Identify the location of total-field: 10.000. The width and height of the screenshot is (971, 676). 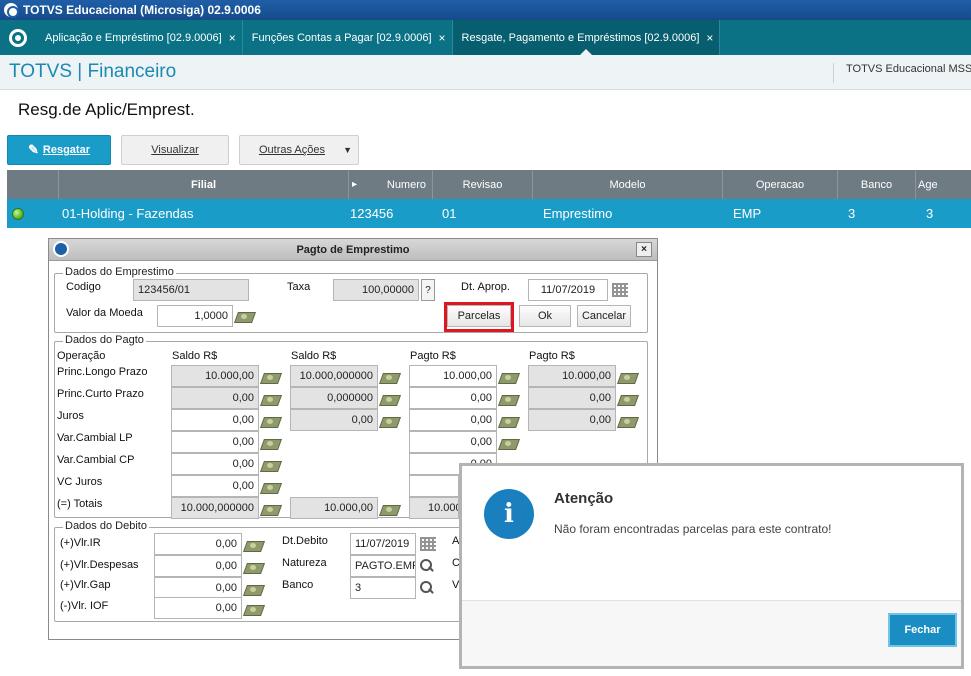
(434, 508).